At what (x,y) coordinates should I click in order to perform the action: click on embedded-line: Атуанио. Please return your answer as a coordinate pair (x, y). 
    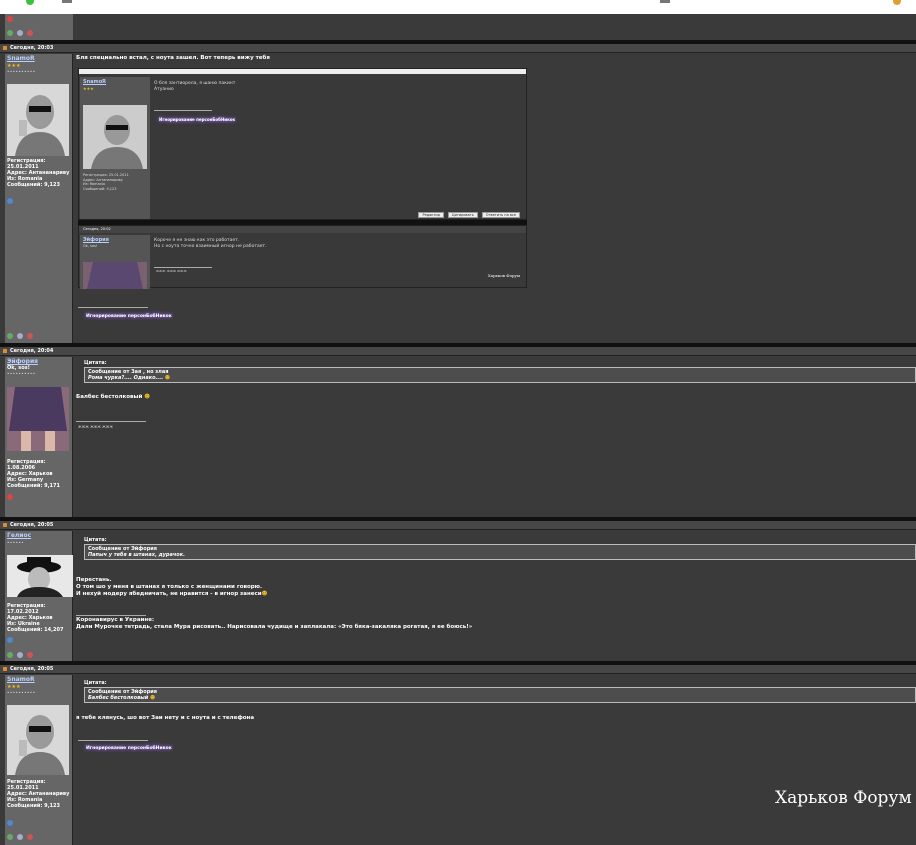
    Looking at the image, I should click on (164, 89).